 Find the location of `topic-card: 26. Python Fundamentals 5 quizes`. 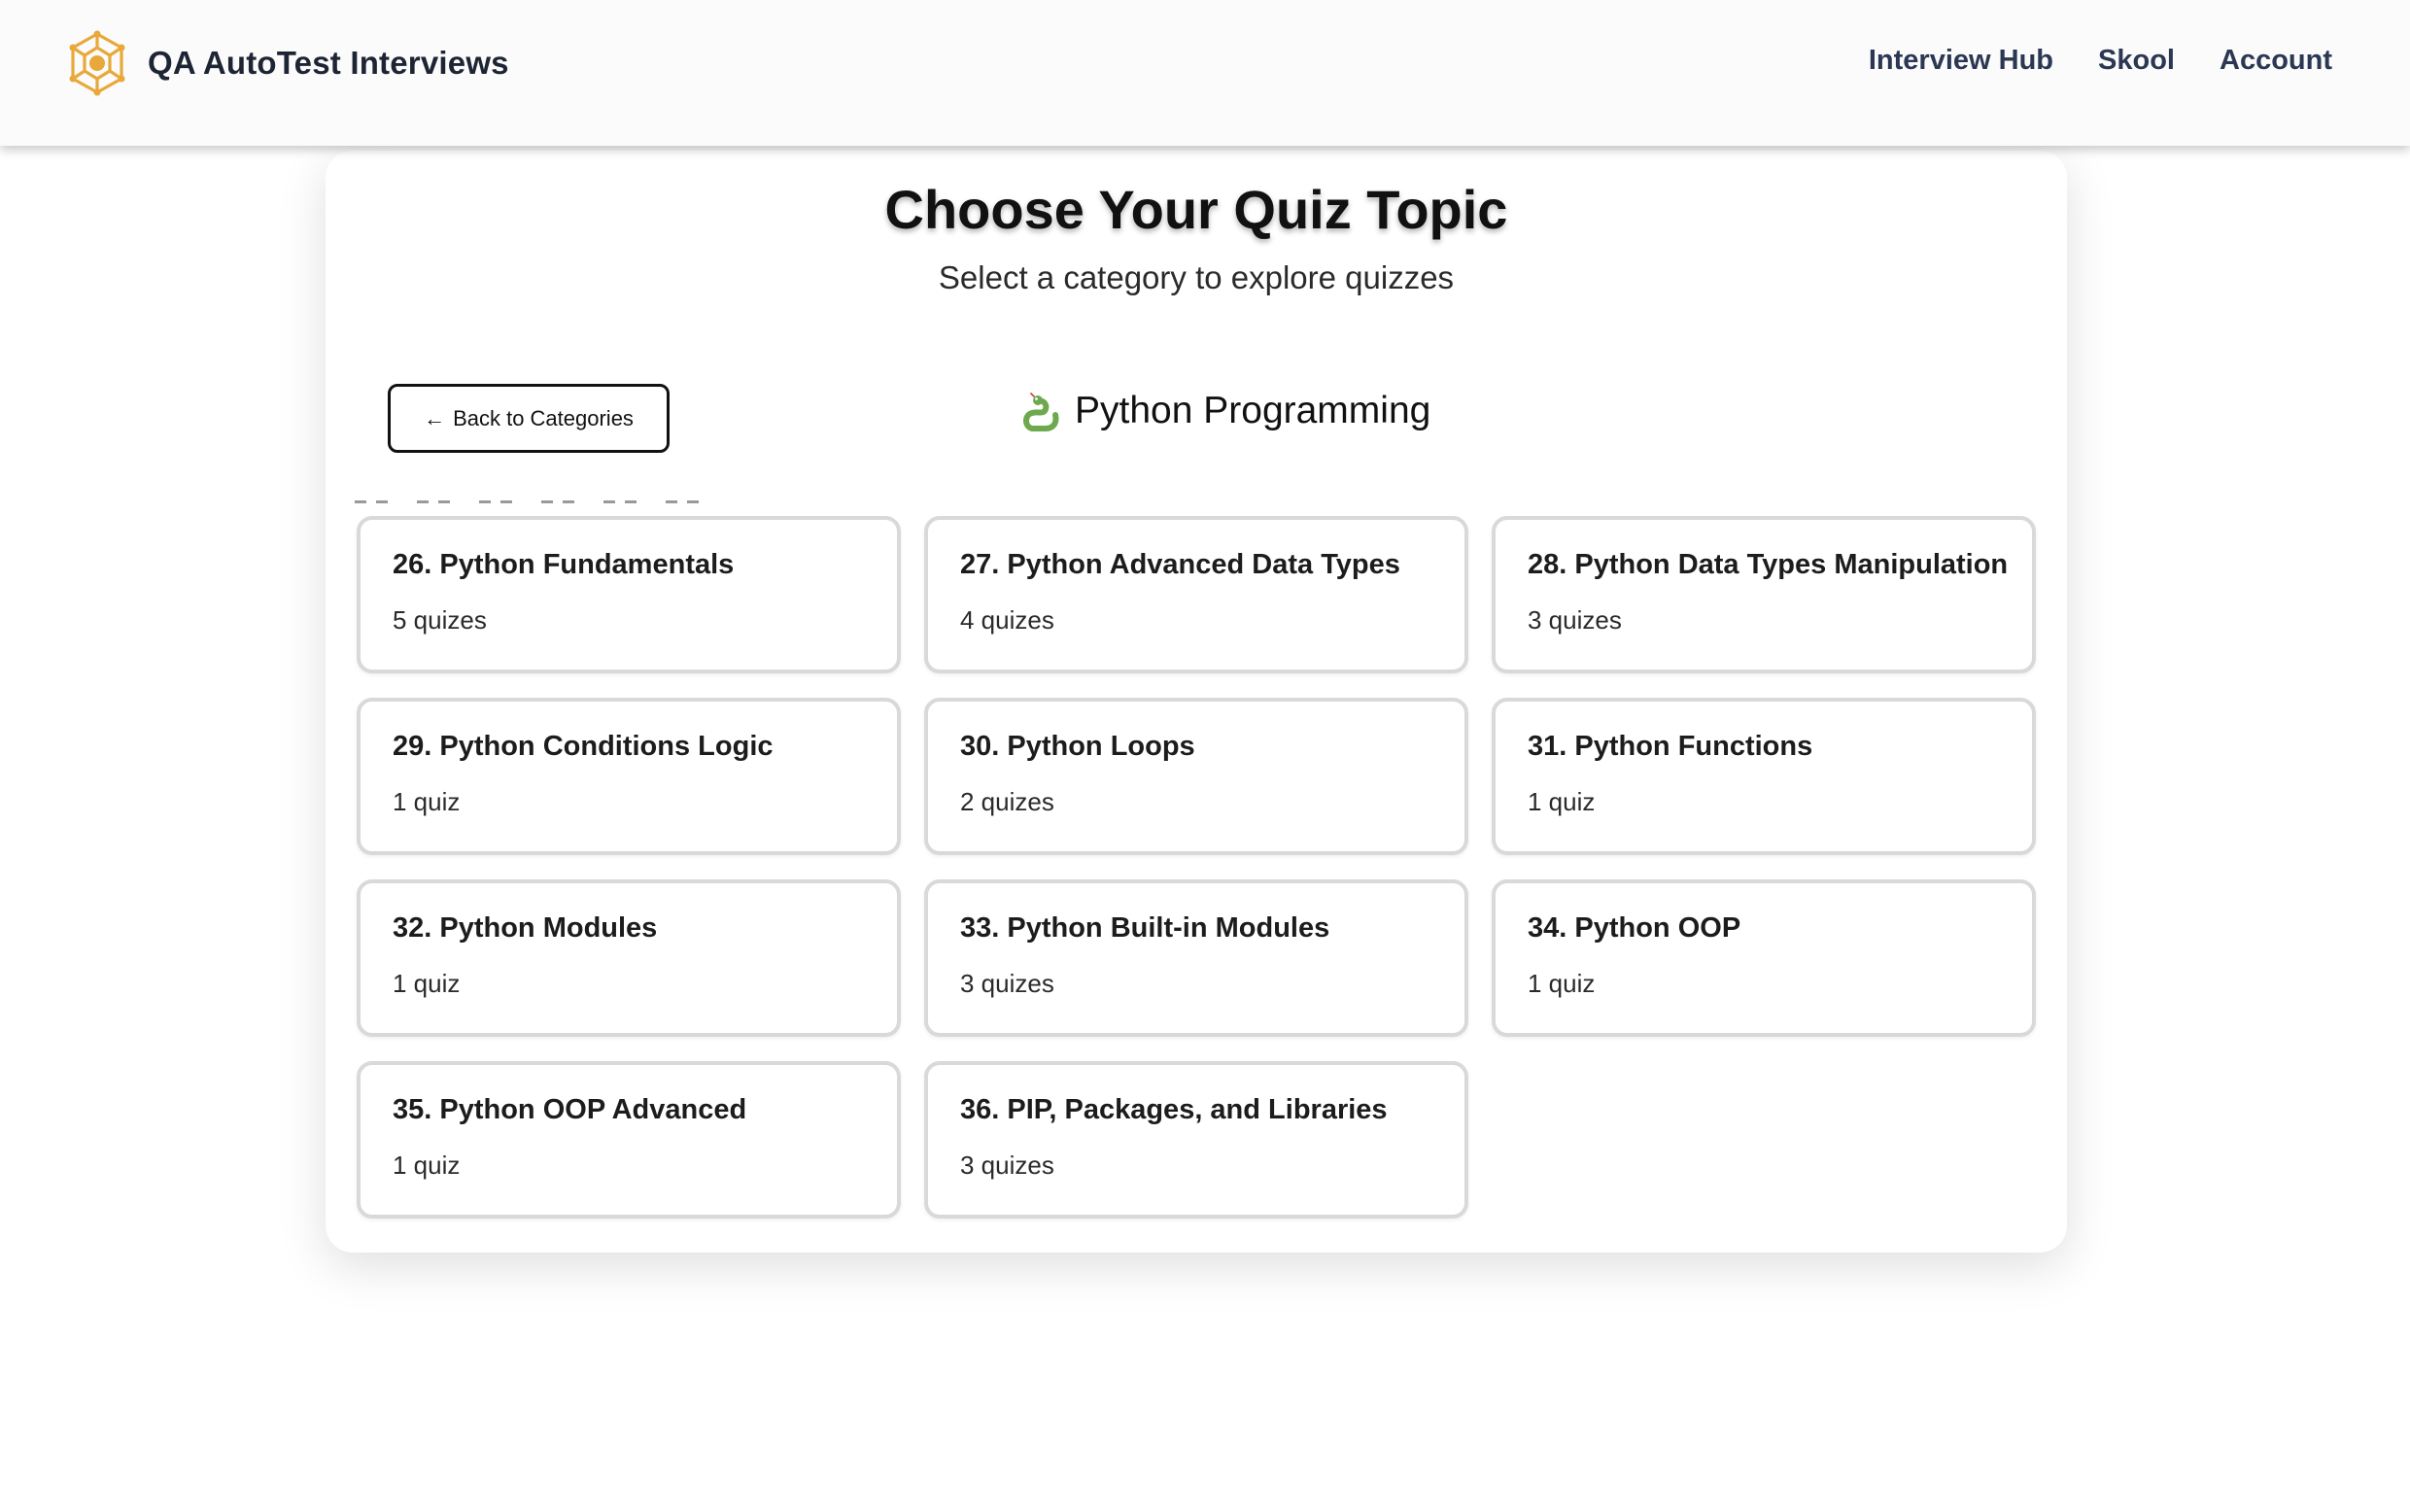

topic-card: 26. Python Fundamentals 5 quizes is located at coordinates (629, 594).